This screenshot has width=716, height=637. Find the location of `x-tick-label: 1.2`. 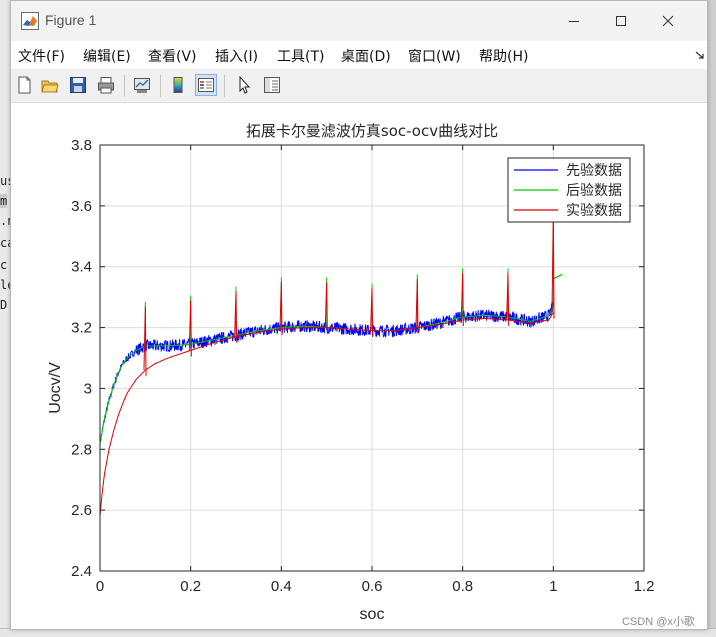

x-tick-label: 1.2 is located at coordinates (644, 586).